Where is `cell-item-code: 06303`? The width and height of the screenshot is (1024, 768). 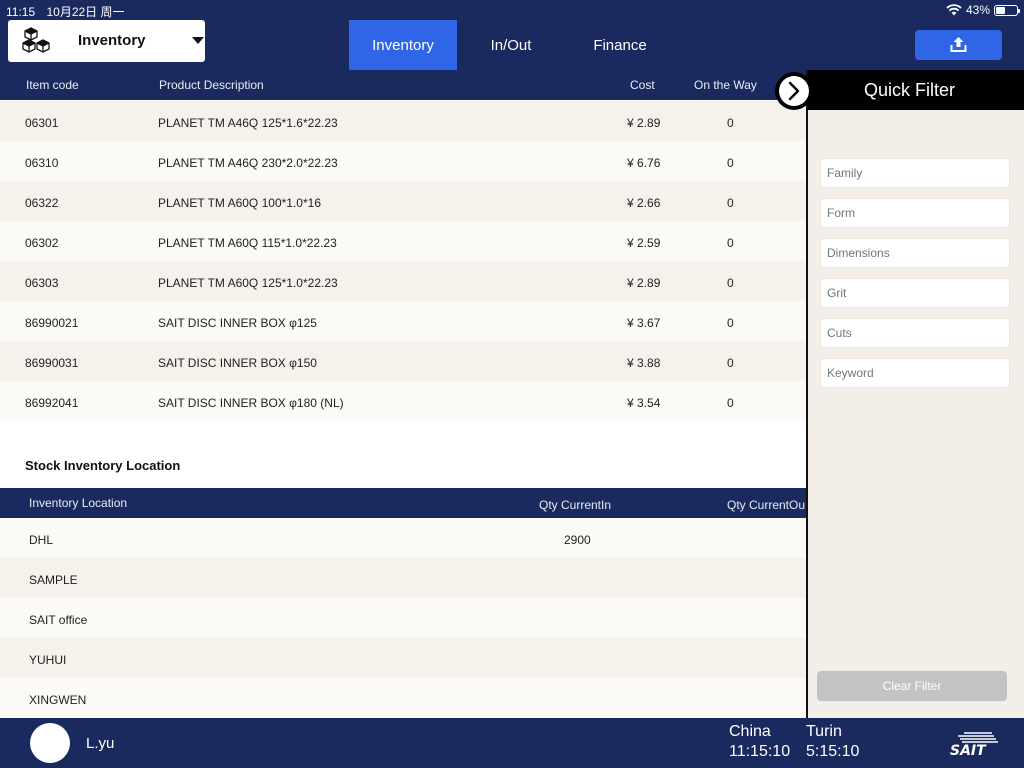
cell-item-code: 06303 is located at coordinates (42, 283).